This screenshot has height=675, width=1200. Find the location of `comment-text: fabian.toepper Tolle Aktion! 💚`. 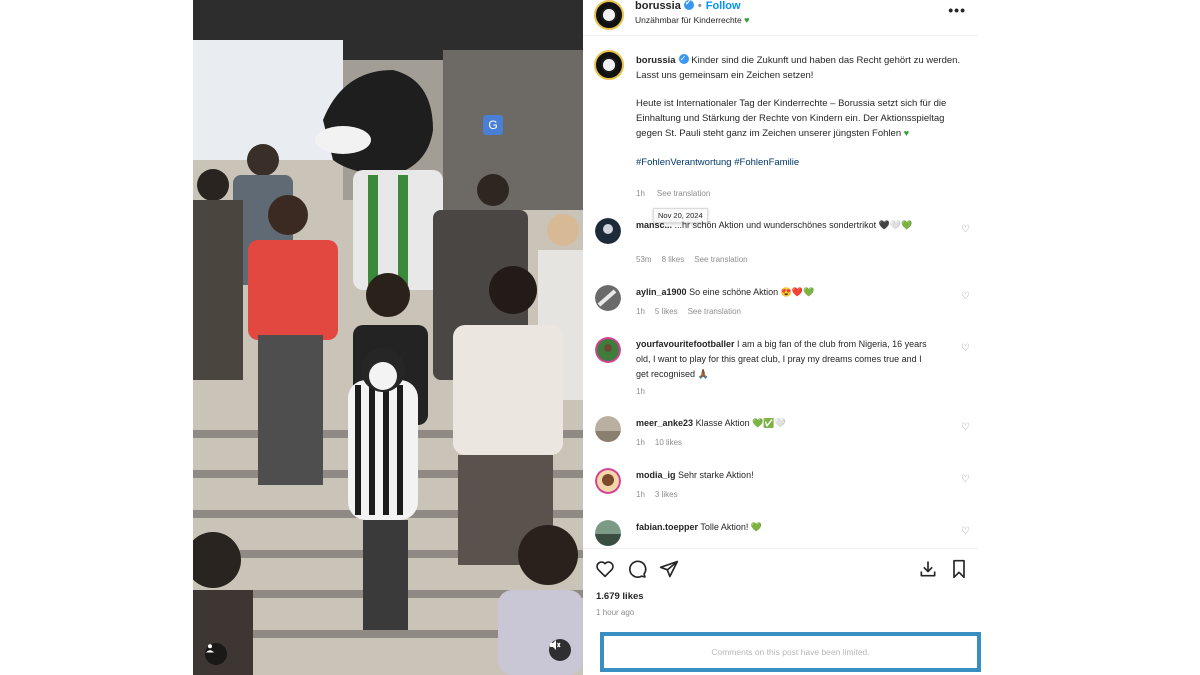

comment-text: fabian.toepper Tolle Aktion! 💚 is located at coordinates (786, 527).